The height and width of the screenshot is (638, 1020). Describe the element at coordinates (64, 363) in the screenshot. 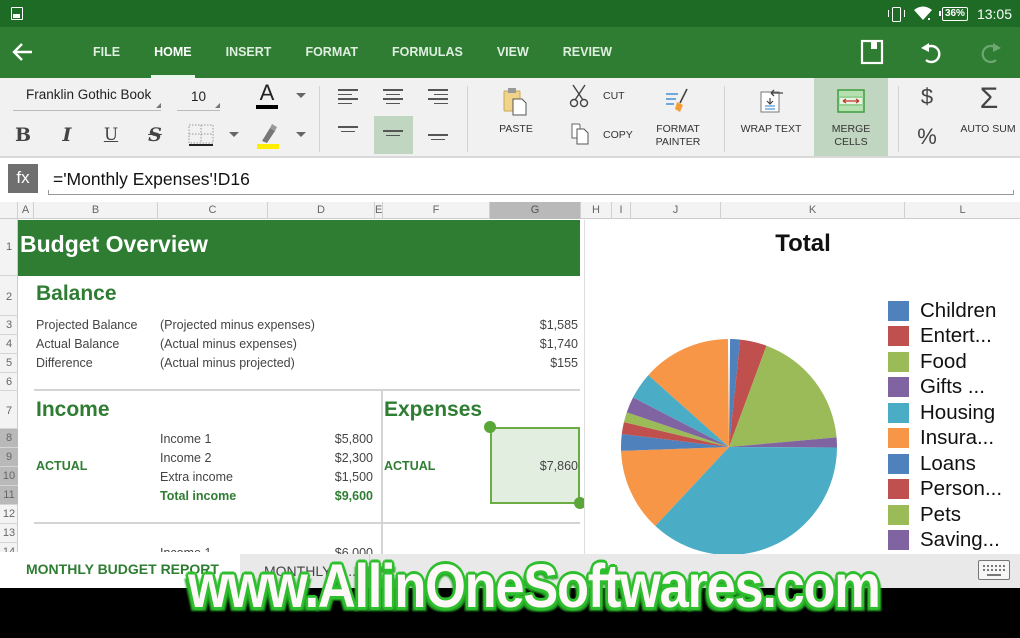

I see `balance-label: Difference` at that location.